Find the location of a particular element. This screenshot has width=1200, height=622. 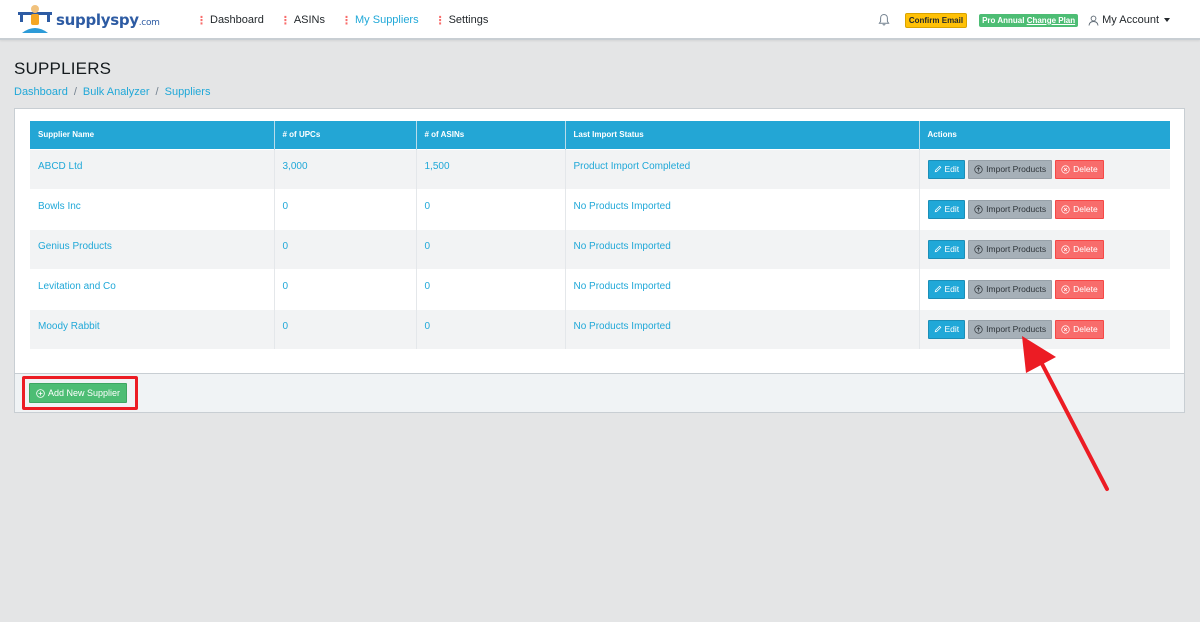

confirm-email-badge: Confirm Email is located at coordinates (936, 20).